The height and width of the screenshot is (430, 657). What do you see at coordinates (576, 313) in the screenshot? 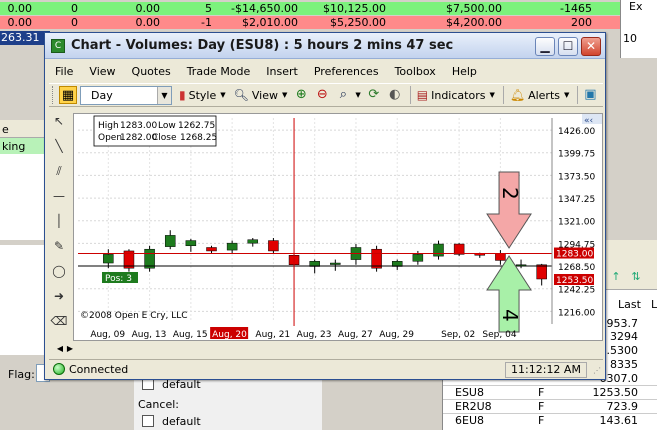
I see `y-tick-label: 1216.00` at bounding box center [576, 313].